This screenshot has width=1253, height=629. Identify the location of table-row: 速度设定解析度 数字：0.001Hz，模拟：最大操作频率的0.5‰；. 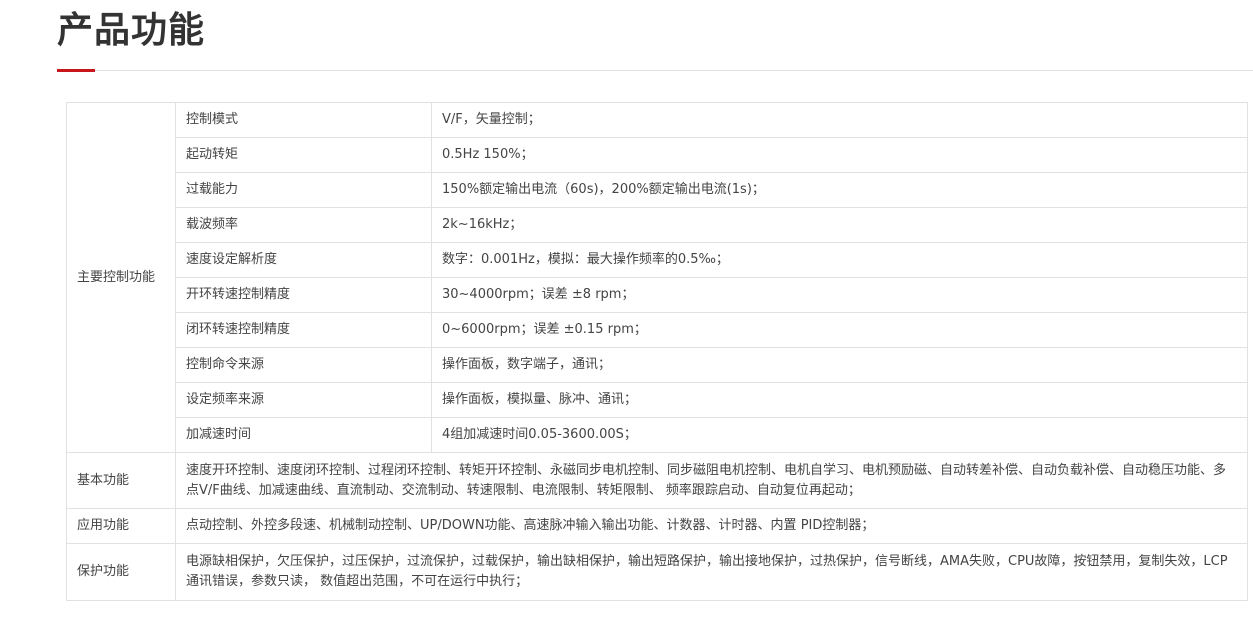
(657, 260).